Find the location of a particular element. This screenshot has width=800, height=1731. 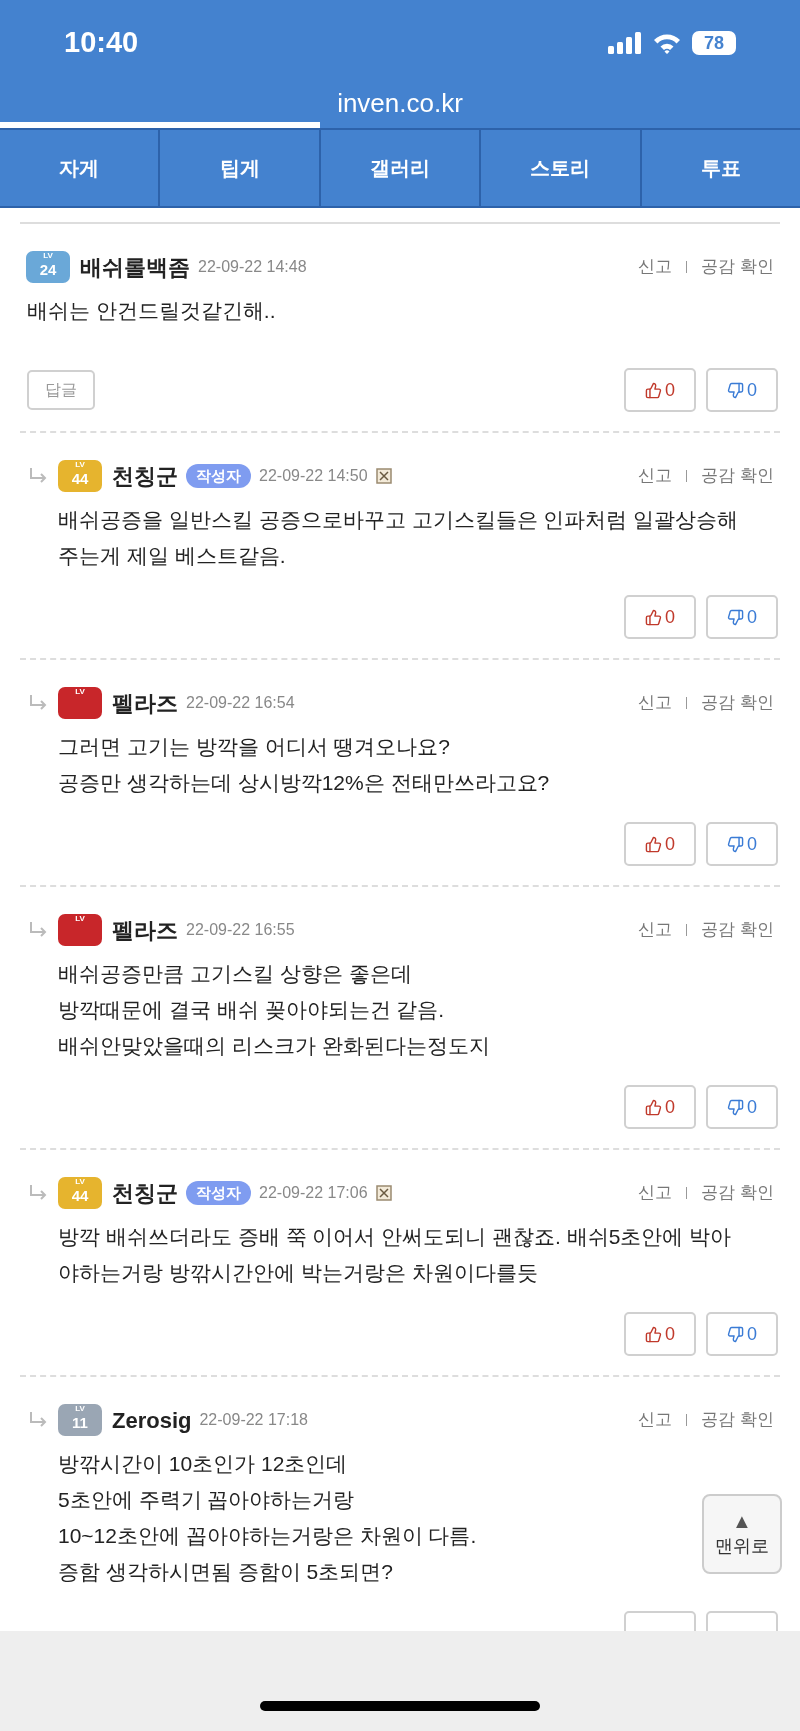

scroll-top-button: ▲ 맨위로 is located at coordinates (742, 1534).